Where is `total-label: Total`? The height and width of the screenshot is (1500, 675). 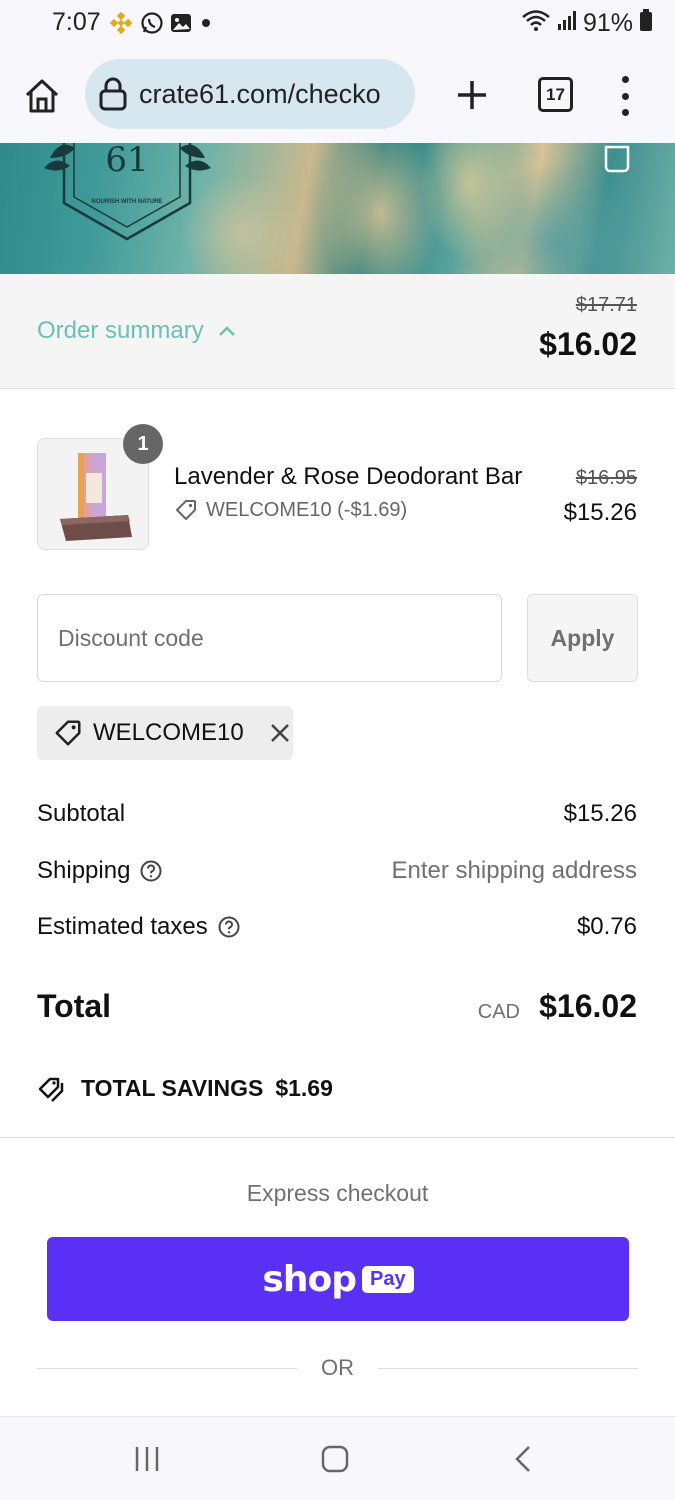
total-label: Total is located at coordinates (74, 1006).